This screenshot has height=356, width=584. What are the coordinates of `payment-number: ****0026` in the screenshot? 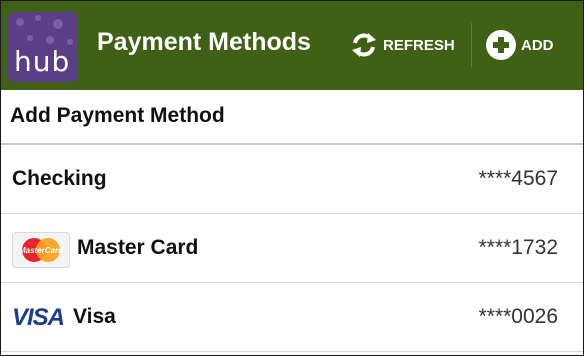 It's located at (518, 316).